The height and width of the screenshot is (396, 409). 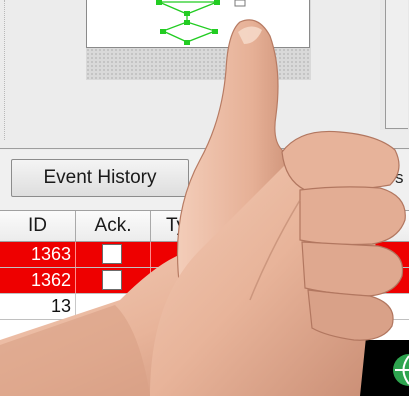 I want to click on partial-label: s, so click(x=399, y=177).